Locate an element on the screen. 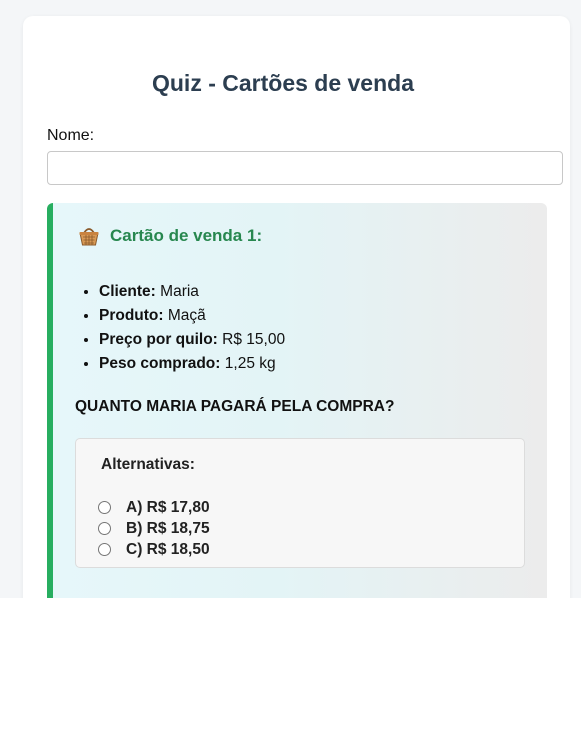 The image size is (581, 735). detail-weight: Peso comprado: 1,25 kg is located at coordinates (192, 364).